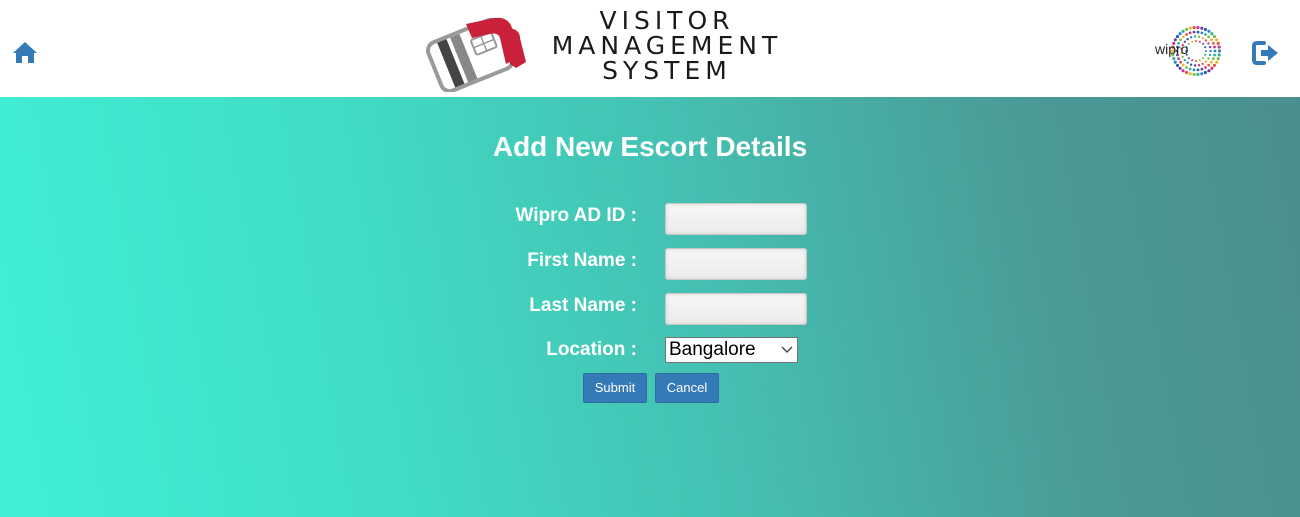 The width and height of the screenshot is (1300, 517). What do you see at coordinates (1172, 49) in the screenshot?
I see `wipro-logo-text: wipro` at bounding box center [1172, 49].